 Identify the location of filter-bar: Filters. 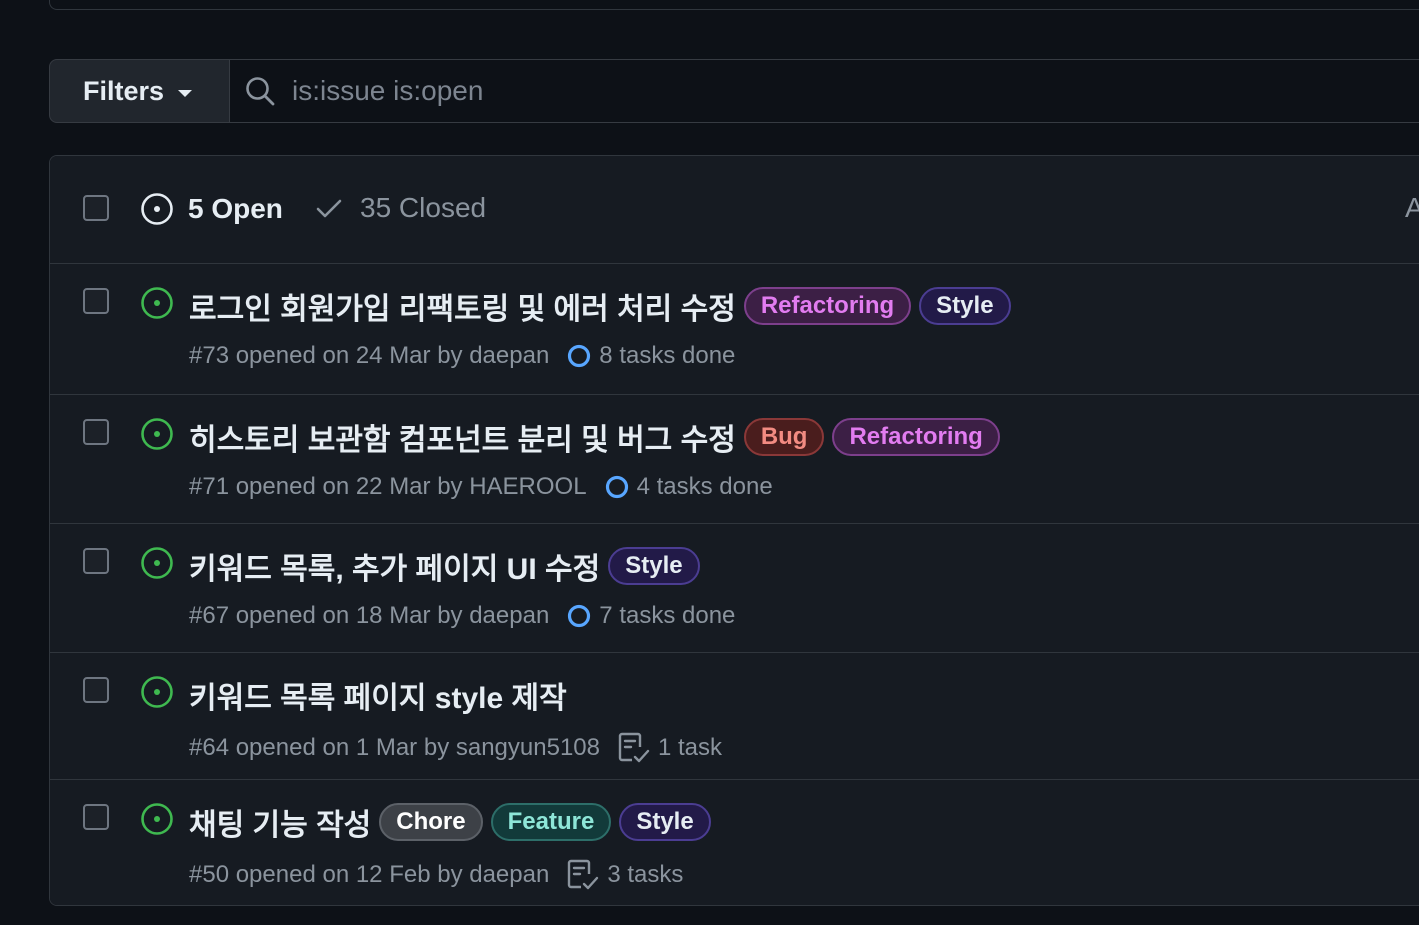
(734, 91).